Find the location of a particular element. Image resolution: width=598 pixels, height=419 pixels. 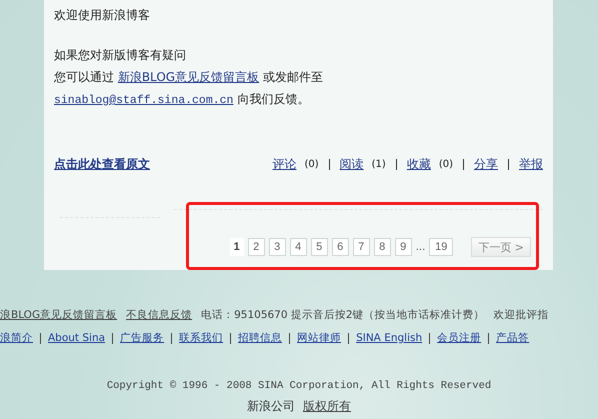

footer-link: 不良信息反馈 is located at coordinates (159, 315).